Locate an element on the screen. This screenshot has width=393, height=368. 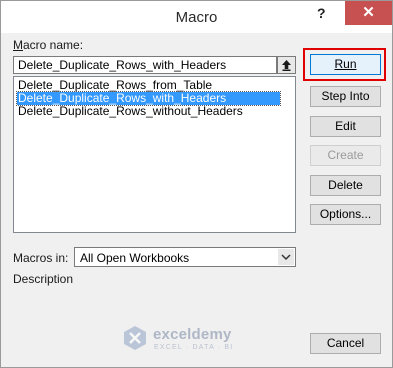
cancel-button: Cancel is located at coordinates (345, 343).